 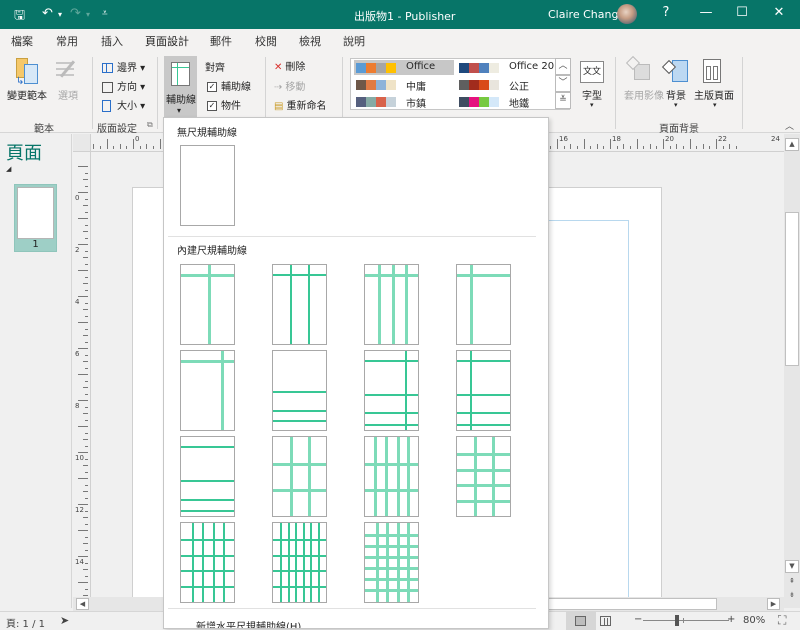 I want to click on add-horizontal-guide-item: 新增水平尺規輔助線(H), so click(x=248, y=623).